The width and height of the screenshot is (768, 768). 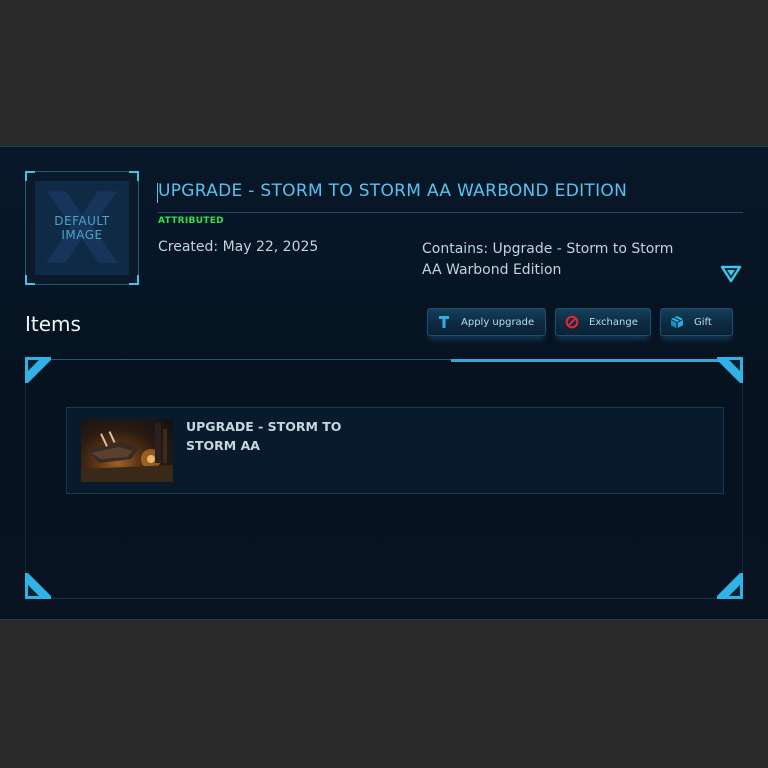 I want to click on item-card: UPGRADE - STORM TO STORM AA, so click(x=395, y=450).